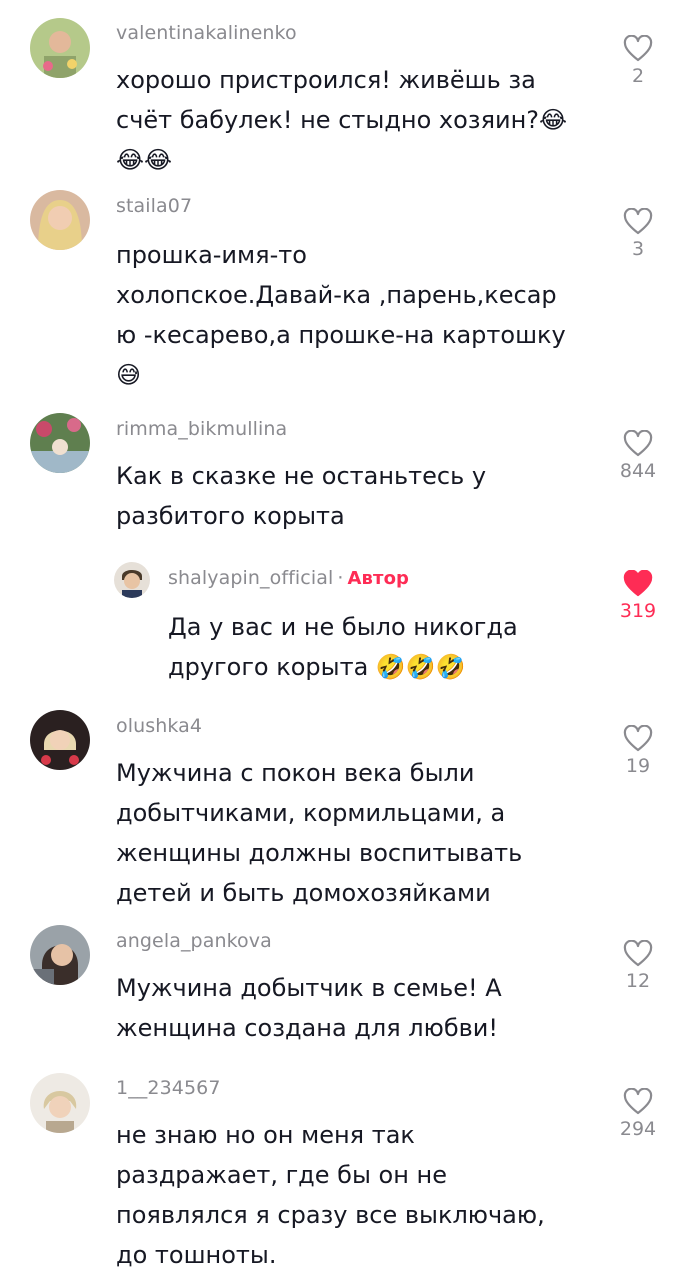  What do you see at coordinates (638, 981) in the screenshot?
I see `like-count: 12` at bounding box center [638, 981].